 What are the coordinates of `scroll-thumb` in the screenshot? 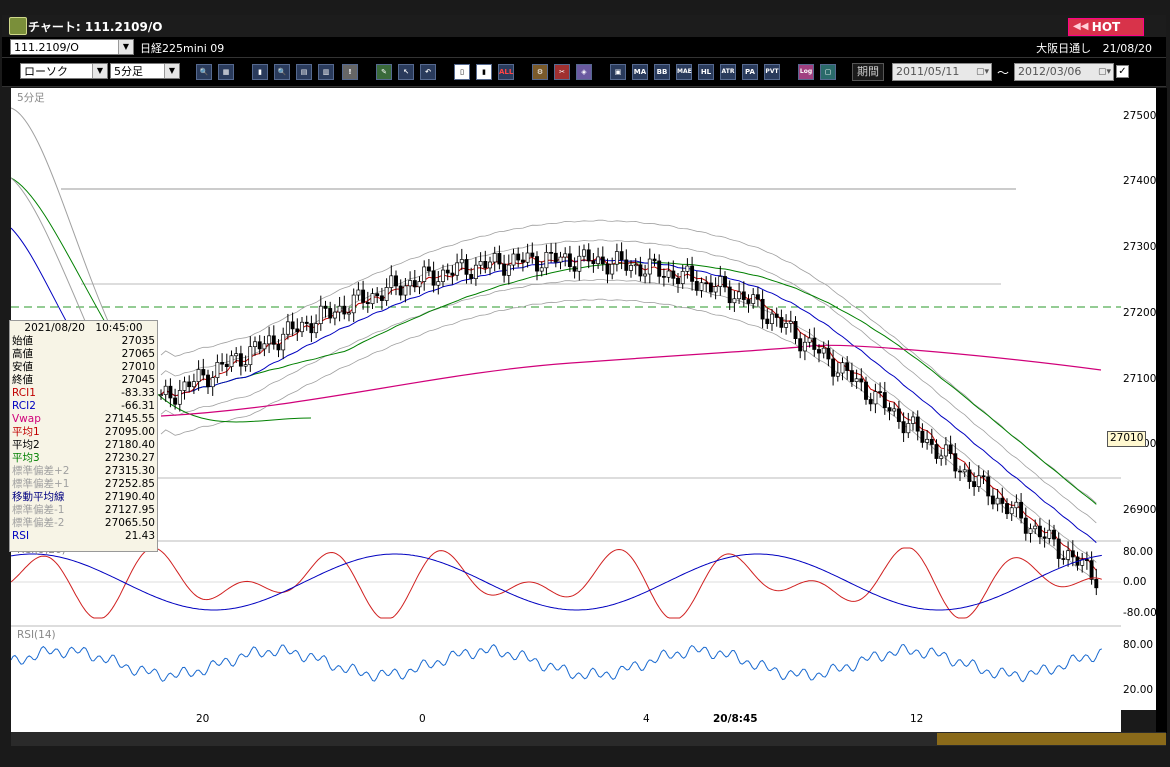 It's located at (1051, 739).